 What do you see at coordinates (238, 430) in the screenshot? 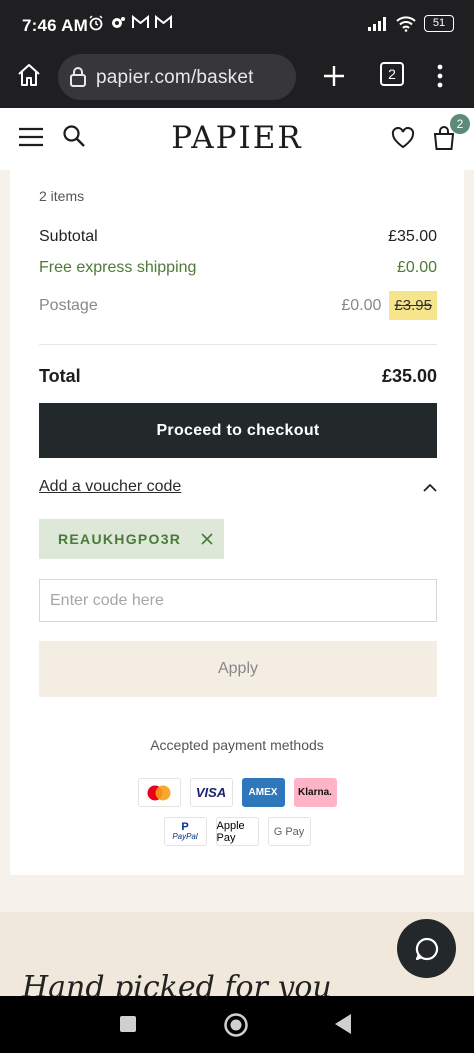
I see `checkout-button: Proceed to checkout` at bounding box center [238, 430].